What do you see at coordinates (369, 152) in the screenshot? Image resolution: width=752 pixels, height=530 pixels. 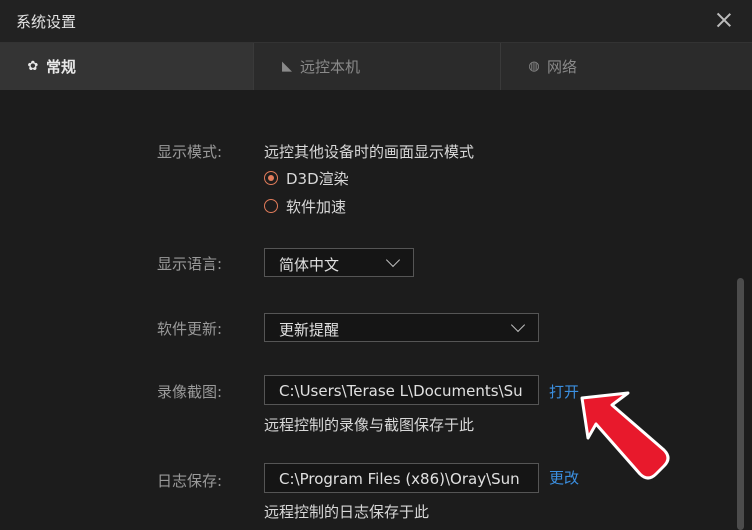 I see `display-mode-description: 远控其他设备时的画面显示模式` at bounding box center [369, 152].